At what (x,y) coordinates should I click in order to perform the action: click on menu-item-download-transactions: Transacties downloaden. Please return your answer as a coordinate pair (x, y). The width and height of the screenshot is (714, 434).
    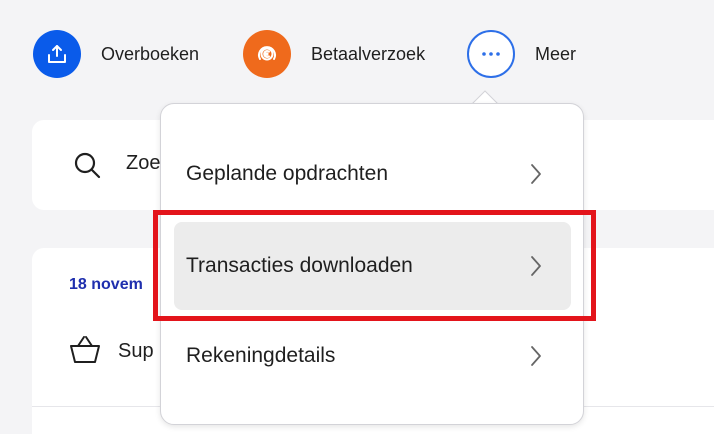
    Looking at the image, I should click on (372, 266).